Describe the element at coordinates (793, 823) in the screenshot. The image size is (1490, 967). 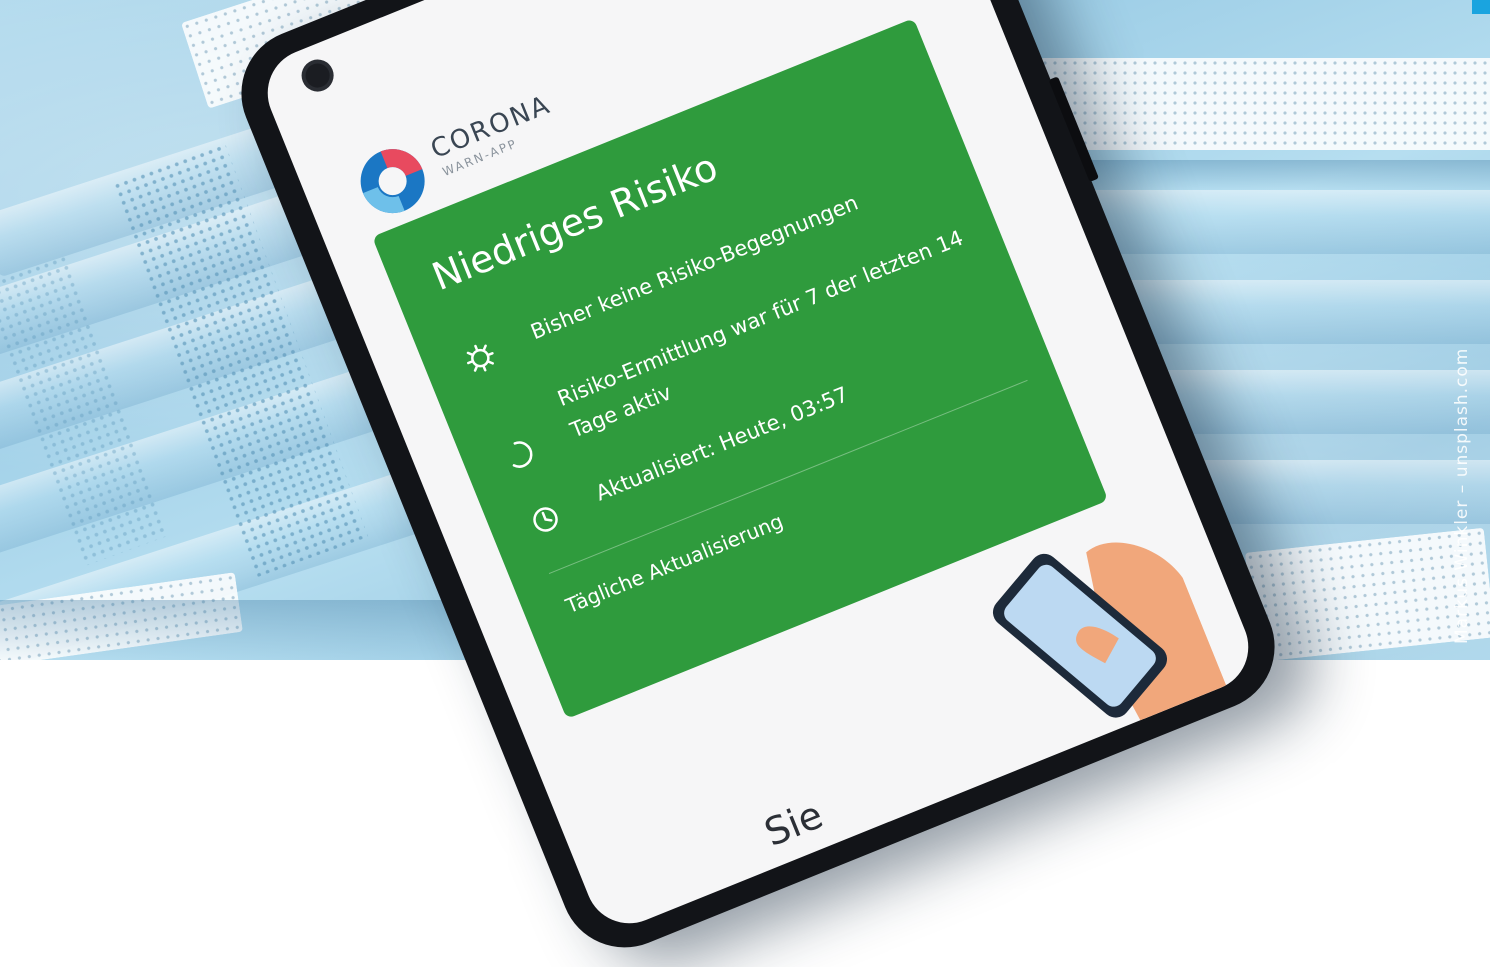
I see `section-heading-partial: Sie` at that location.